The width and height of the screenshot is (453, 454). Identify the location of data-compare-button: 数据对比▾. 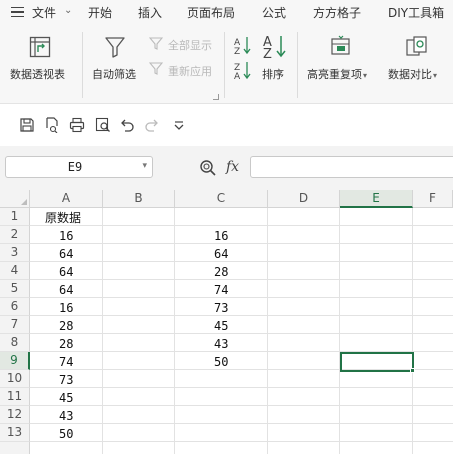
(412, 74).